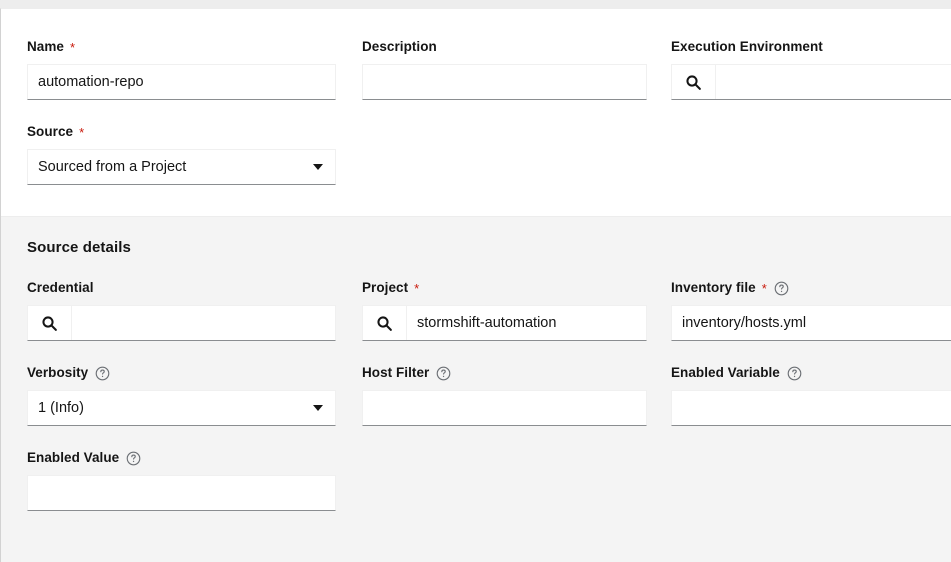 The width and height of the screenshot is (951, 562). Describe the element at coordinates (181, 373) in the screenshot. I see `field-label-verbosity: Verbosity` at that location.